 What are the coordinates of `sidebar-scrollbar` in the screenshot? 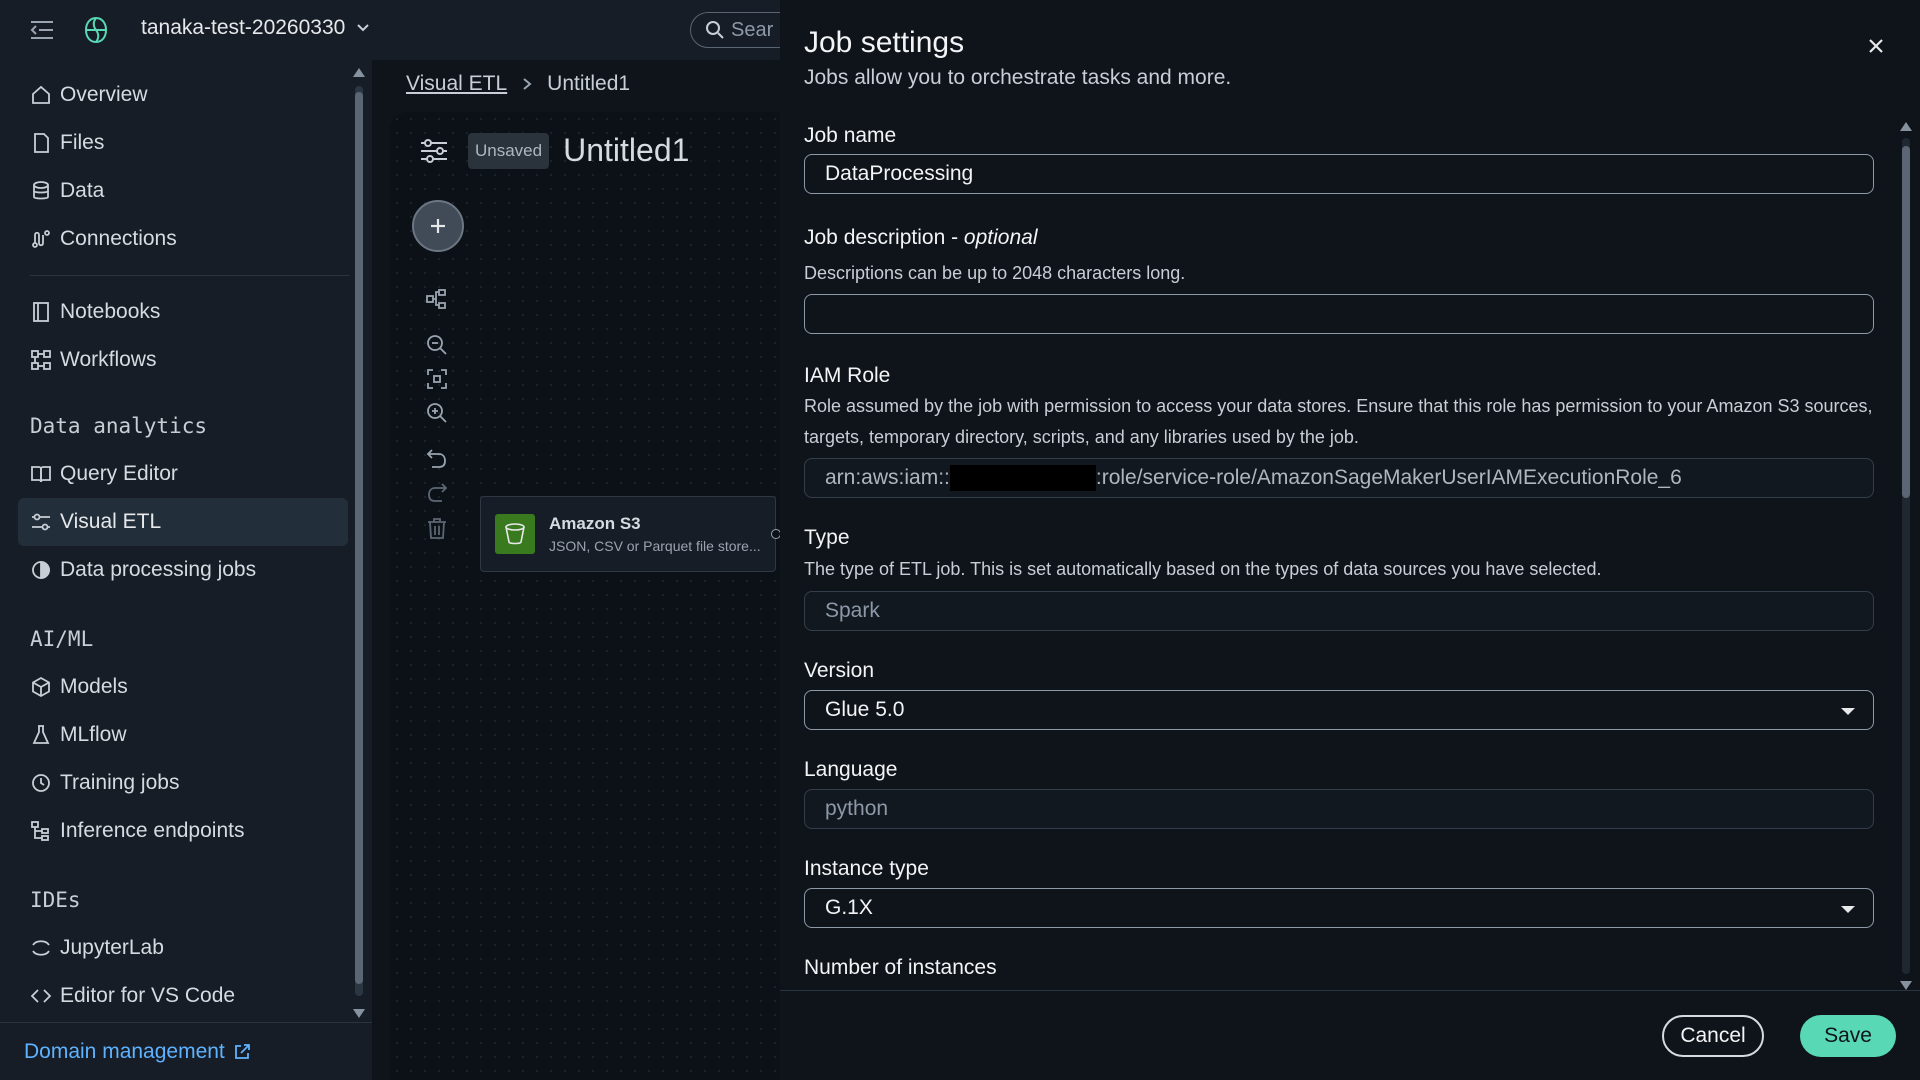 It's located at (359, 543).